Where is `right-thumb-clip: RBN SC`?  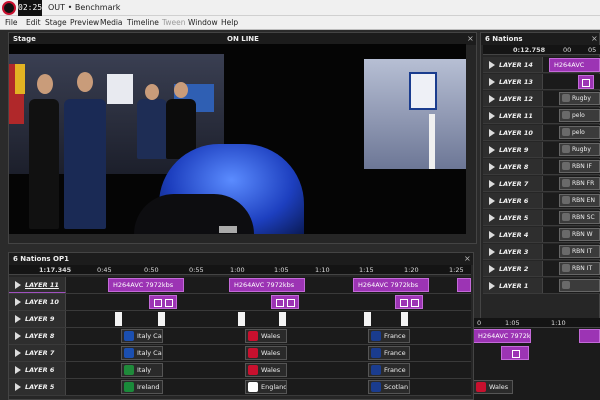
right-thumb-clip: RBN SC is located at coordinates (579, 217).